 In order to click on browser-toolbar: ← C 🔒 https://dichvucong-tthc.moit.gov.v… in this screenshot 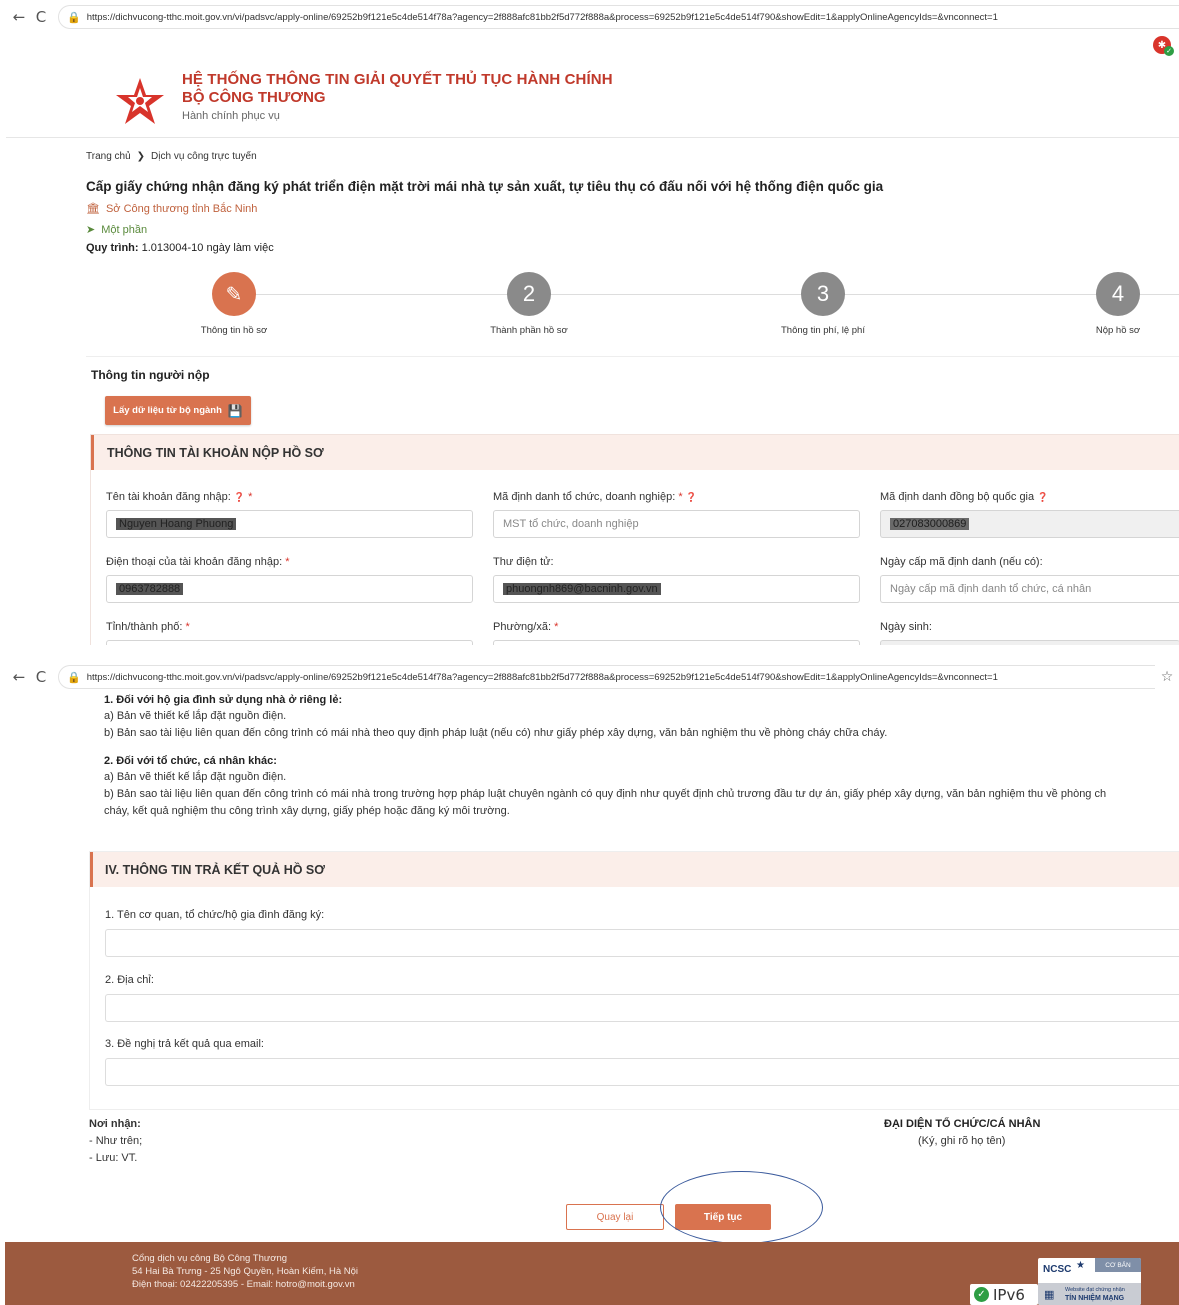, I will do `click(589, 17)`.